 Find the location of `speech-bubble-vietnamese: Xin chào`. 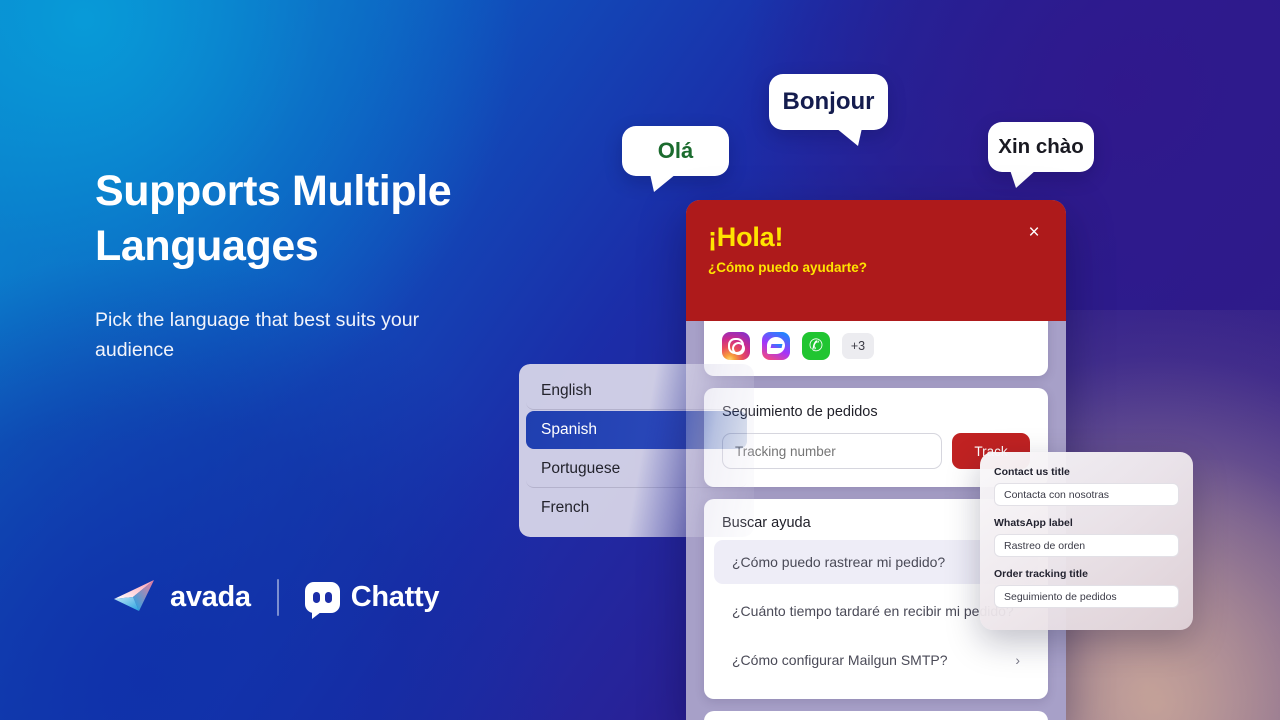

speech-bubble-vietnamese: Xin chào is located at coordinates (1041, 155).